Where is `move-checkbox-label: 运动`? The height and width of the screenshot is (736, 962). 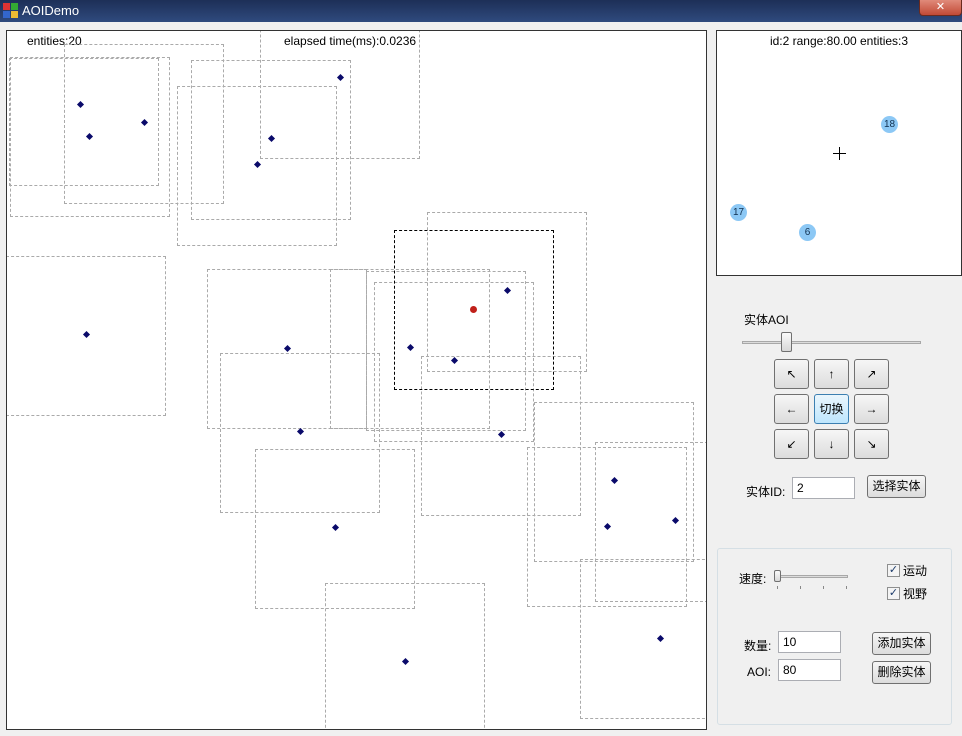 move-checkbox-label: 运动 is located at coordinates (915, 571).